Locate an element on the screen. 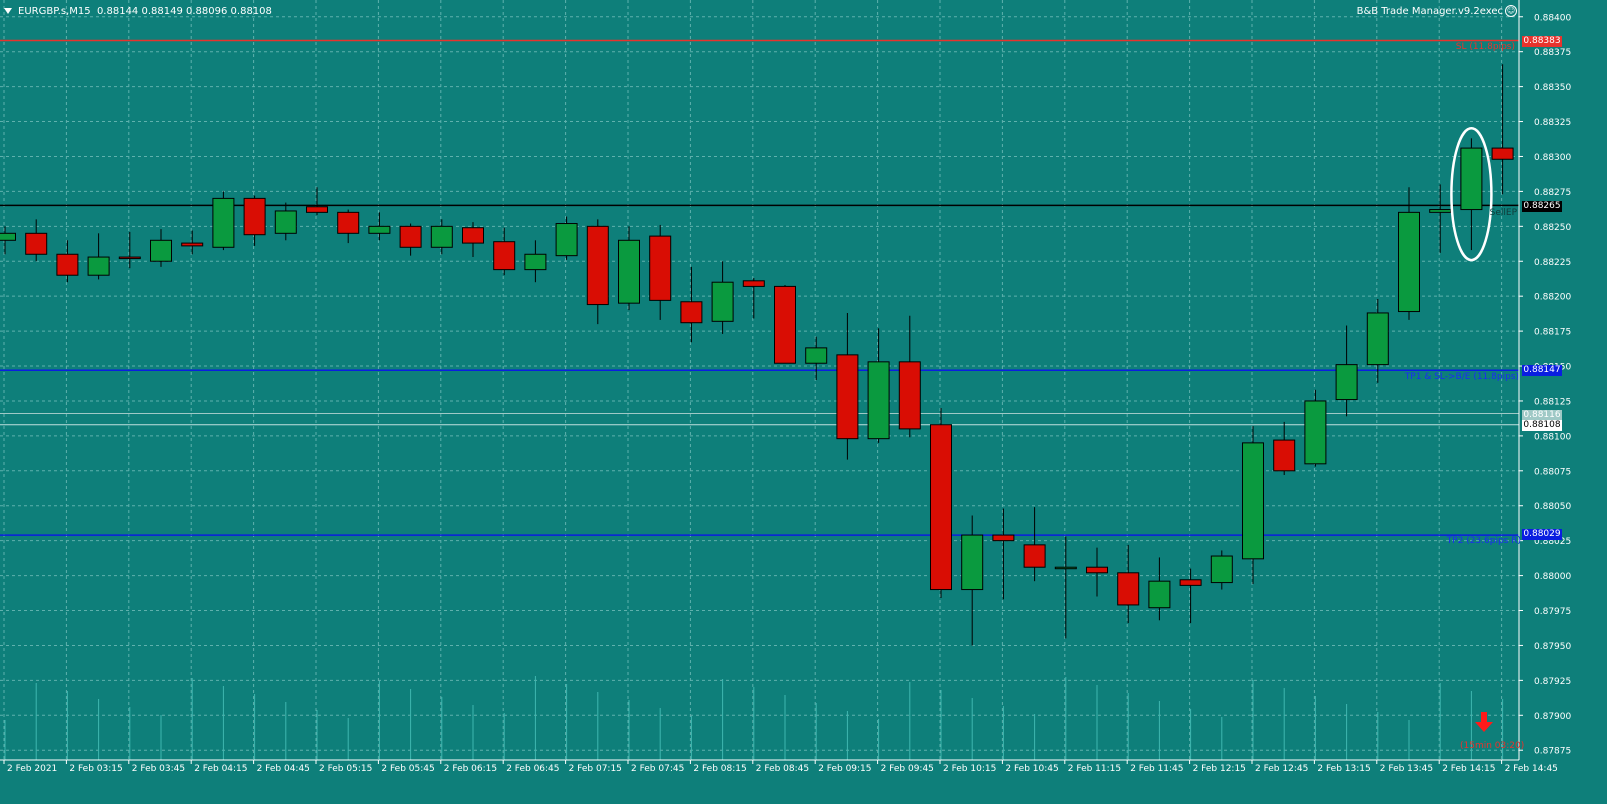 The width and height of the screenshot is (1607, 804). price-tick-label: 0.88250 is located at coordinates (1552, 228).